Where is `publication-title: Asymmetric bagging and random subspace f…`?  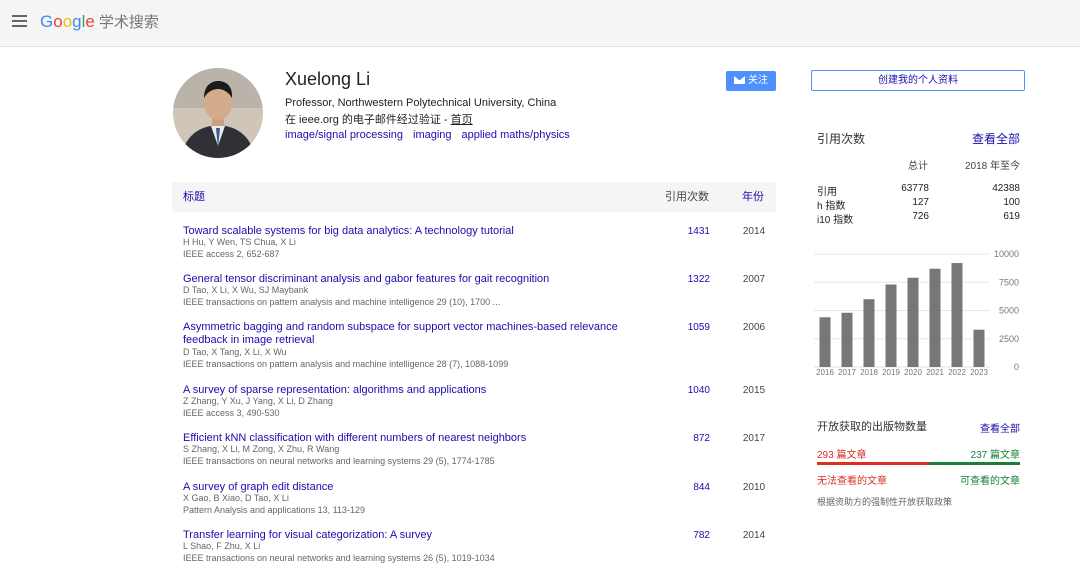 publication-title: Asymmetric bagging and random subspace f… is located at coordinates (418, 334).